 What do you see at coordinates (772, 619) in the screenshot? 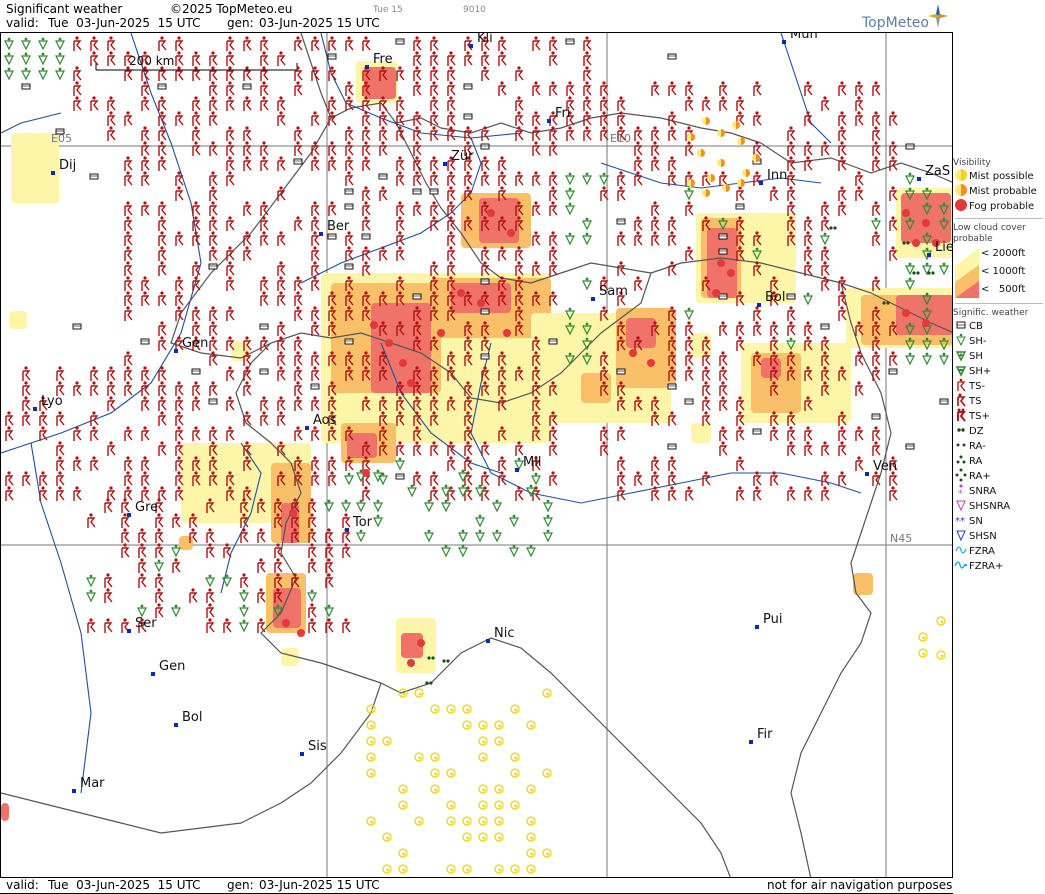
I see `svg-text: Pui` at bounding box center [772, 619].